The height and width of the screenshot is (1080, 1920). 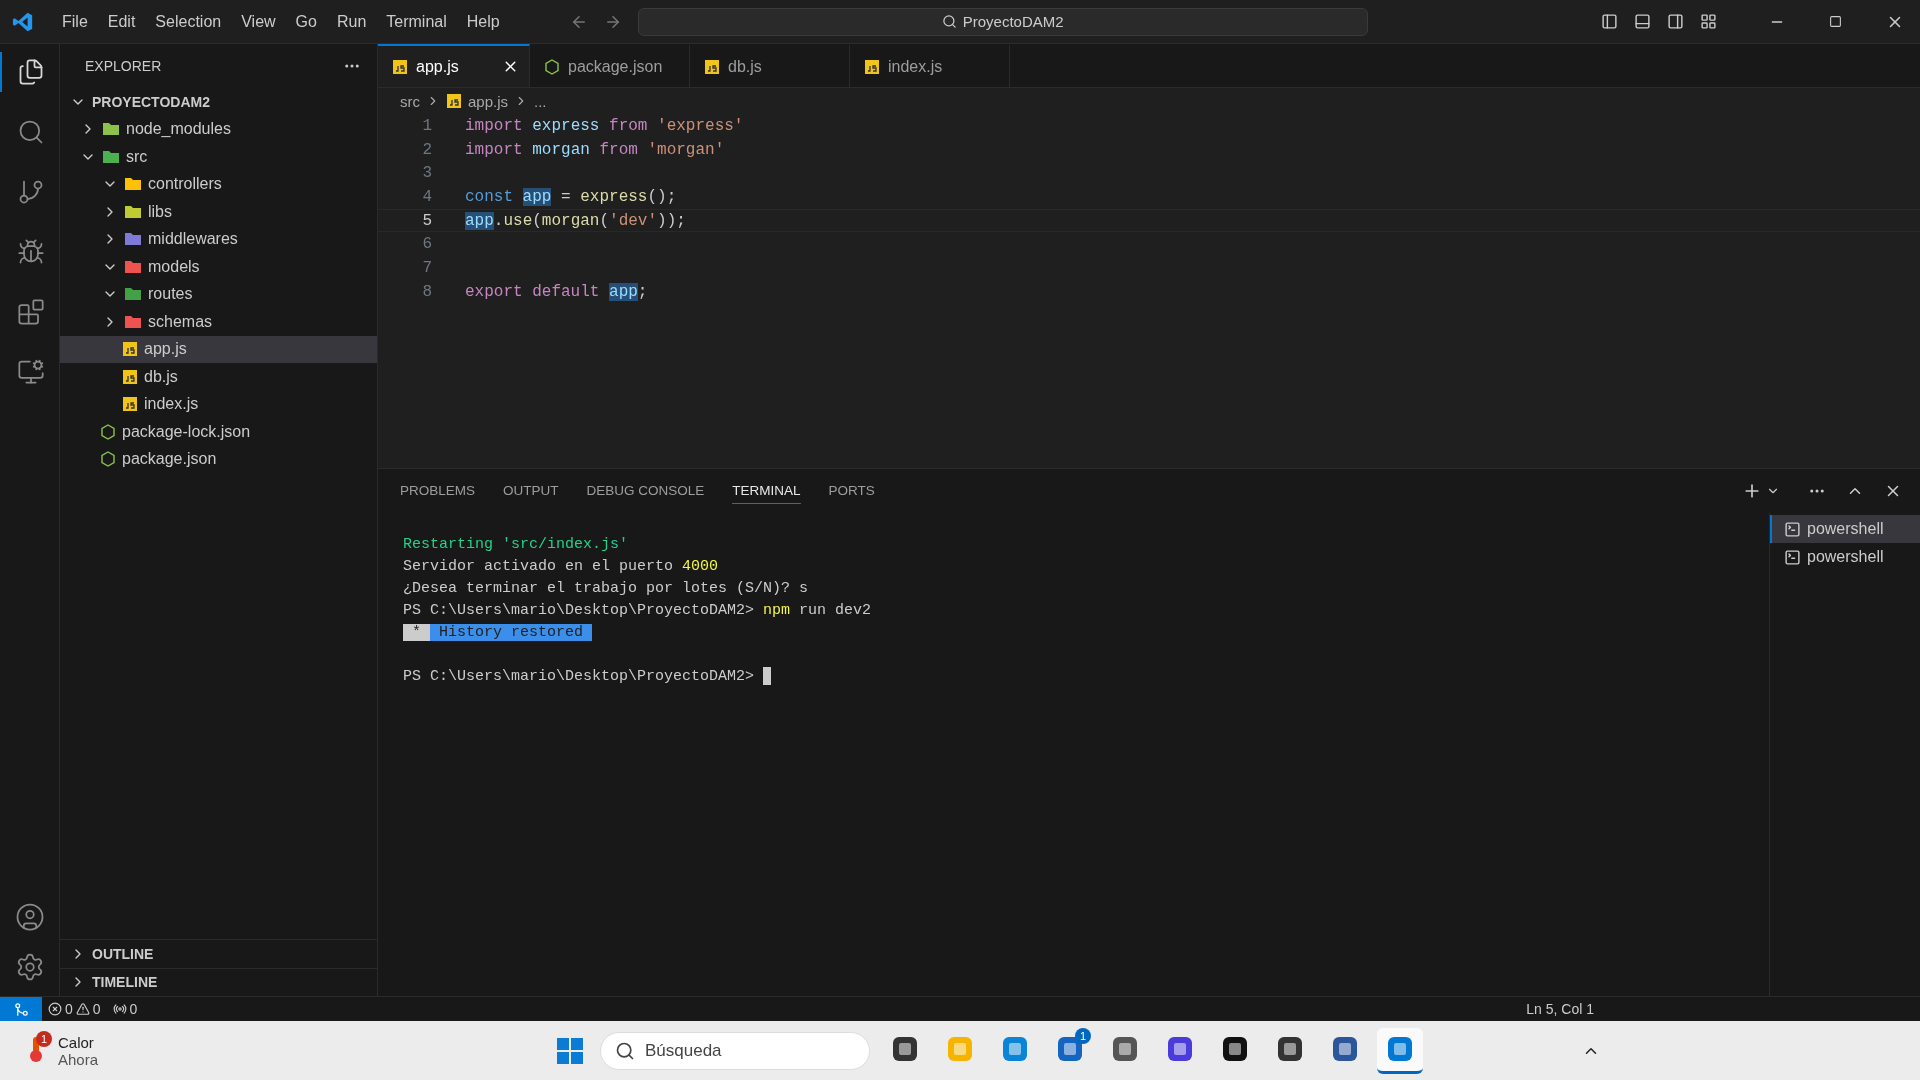 I want to click on tree-file-entry: db.js, so click(x=218, y=377).